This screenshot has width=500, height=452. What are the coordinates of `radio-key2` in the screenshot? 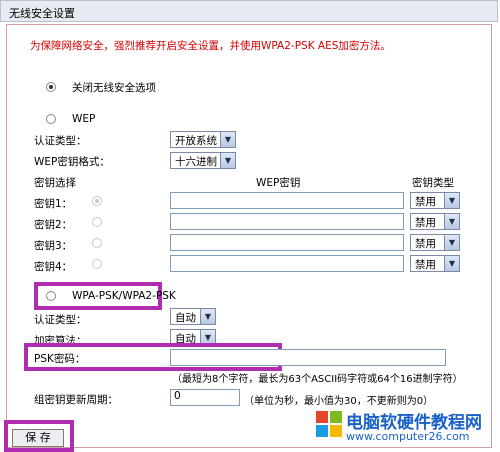 It's located at (97, 222).